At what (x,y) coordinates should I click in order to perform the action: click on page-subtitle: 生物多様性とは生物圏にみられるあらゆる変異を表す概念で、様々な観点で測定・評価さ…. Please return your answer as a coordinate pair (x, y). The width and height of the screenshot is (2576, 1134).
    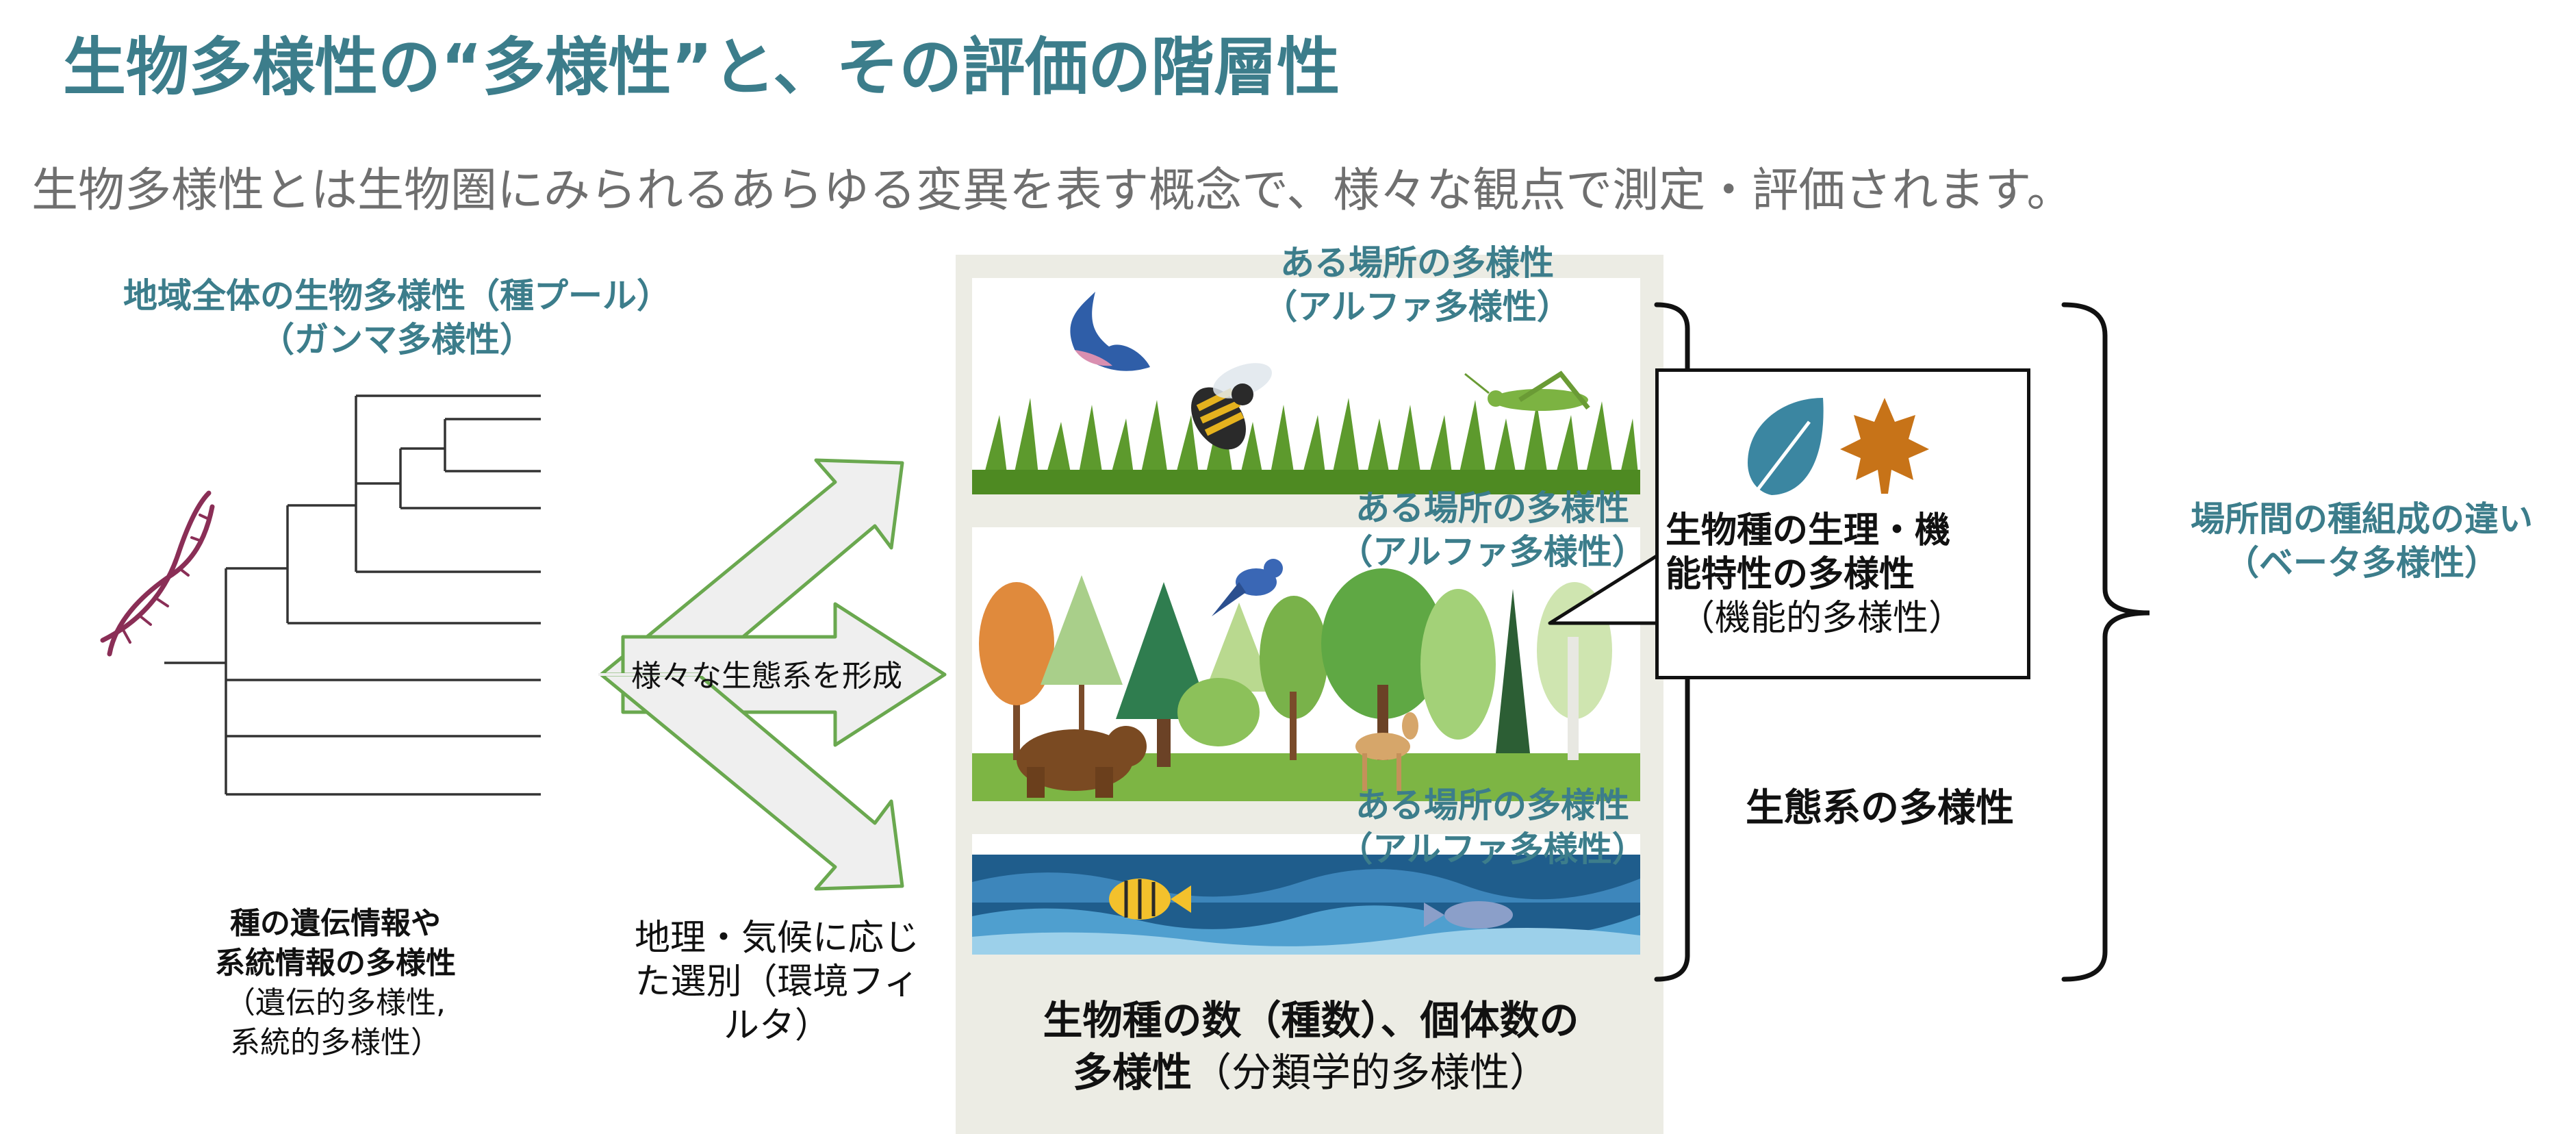
    Looking at the image, I should click on (1052, 191).